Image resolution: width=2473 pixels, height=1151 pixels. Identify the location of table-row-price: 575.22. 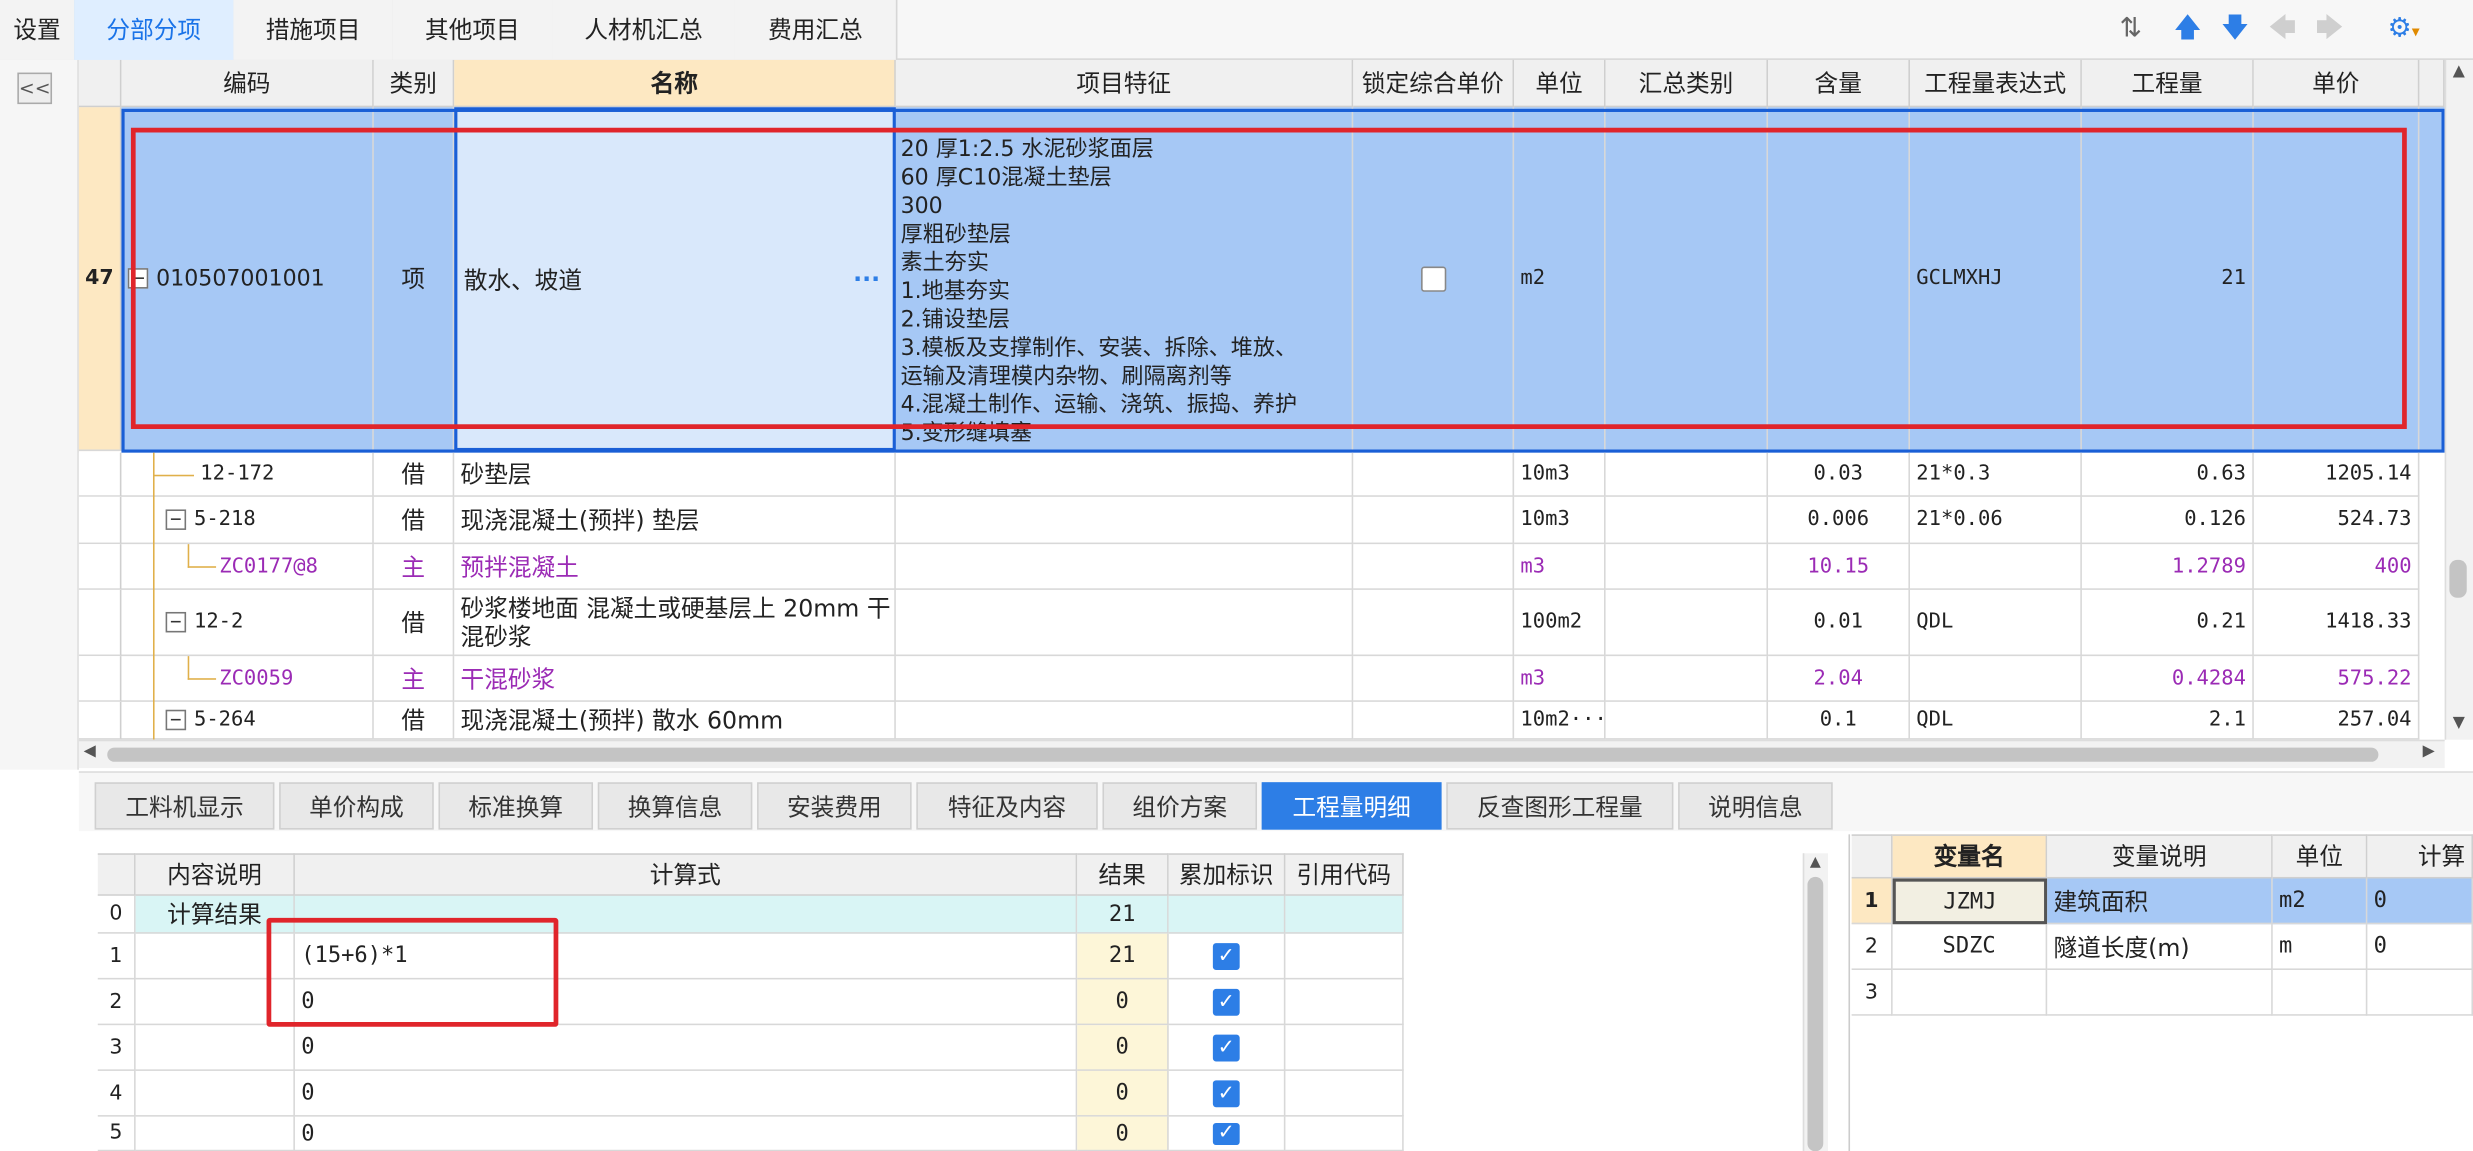
(2336, 679).